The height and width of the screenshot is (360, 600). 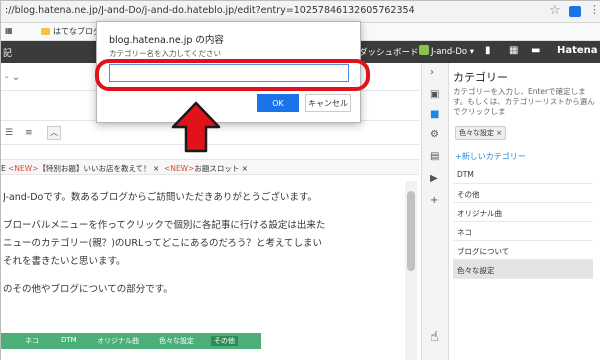 What do you see at coordinates (434, 134) in the screenshot?
I see `gear-icon: ⚙` at bounding box center [434, 134].